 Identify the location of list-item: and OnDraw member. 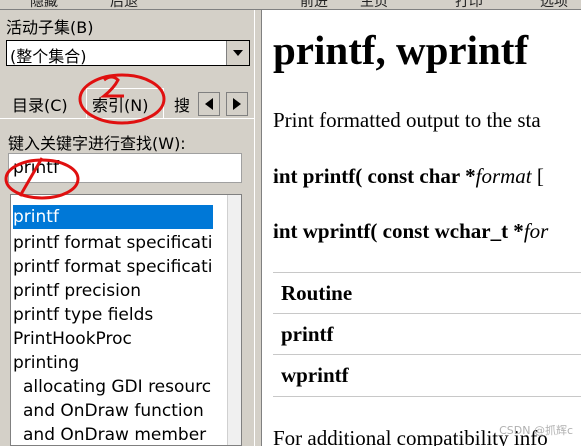
(132, 434).